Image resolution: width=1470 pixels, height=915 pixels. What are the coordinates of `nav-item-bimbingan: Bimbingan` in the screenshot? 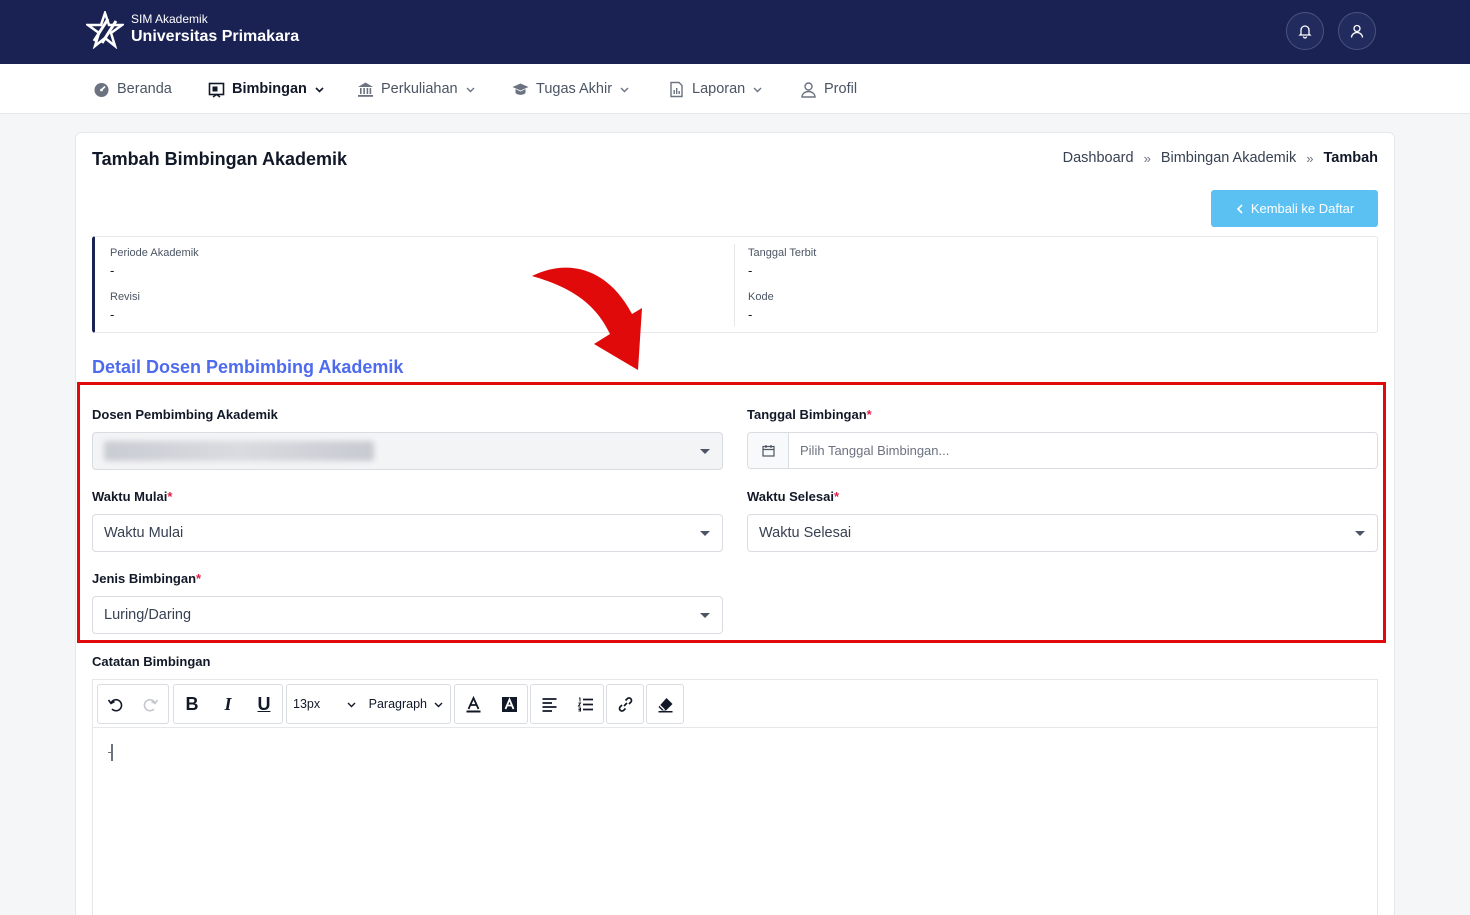 It's located at (266, 89).